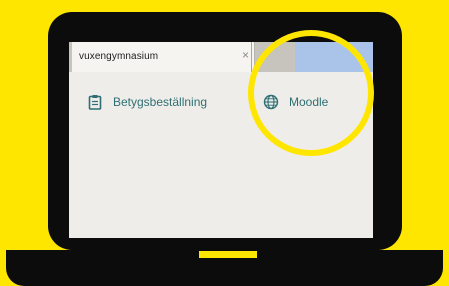 This screenshot has height=286, width=449. I want to click on moodle-link: Moodle, so click(295, 102).